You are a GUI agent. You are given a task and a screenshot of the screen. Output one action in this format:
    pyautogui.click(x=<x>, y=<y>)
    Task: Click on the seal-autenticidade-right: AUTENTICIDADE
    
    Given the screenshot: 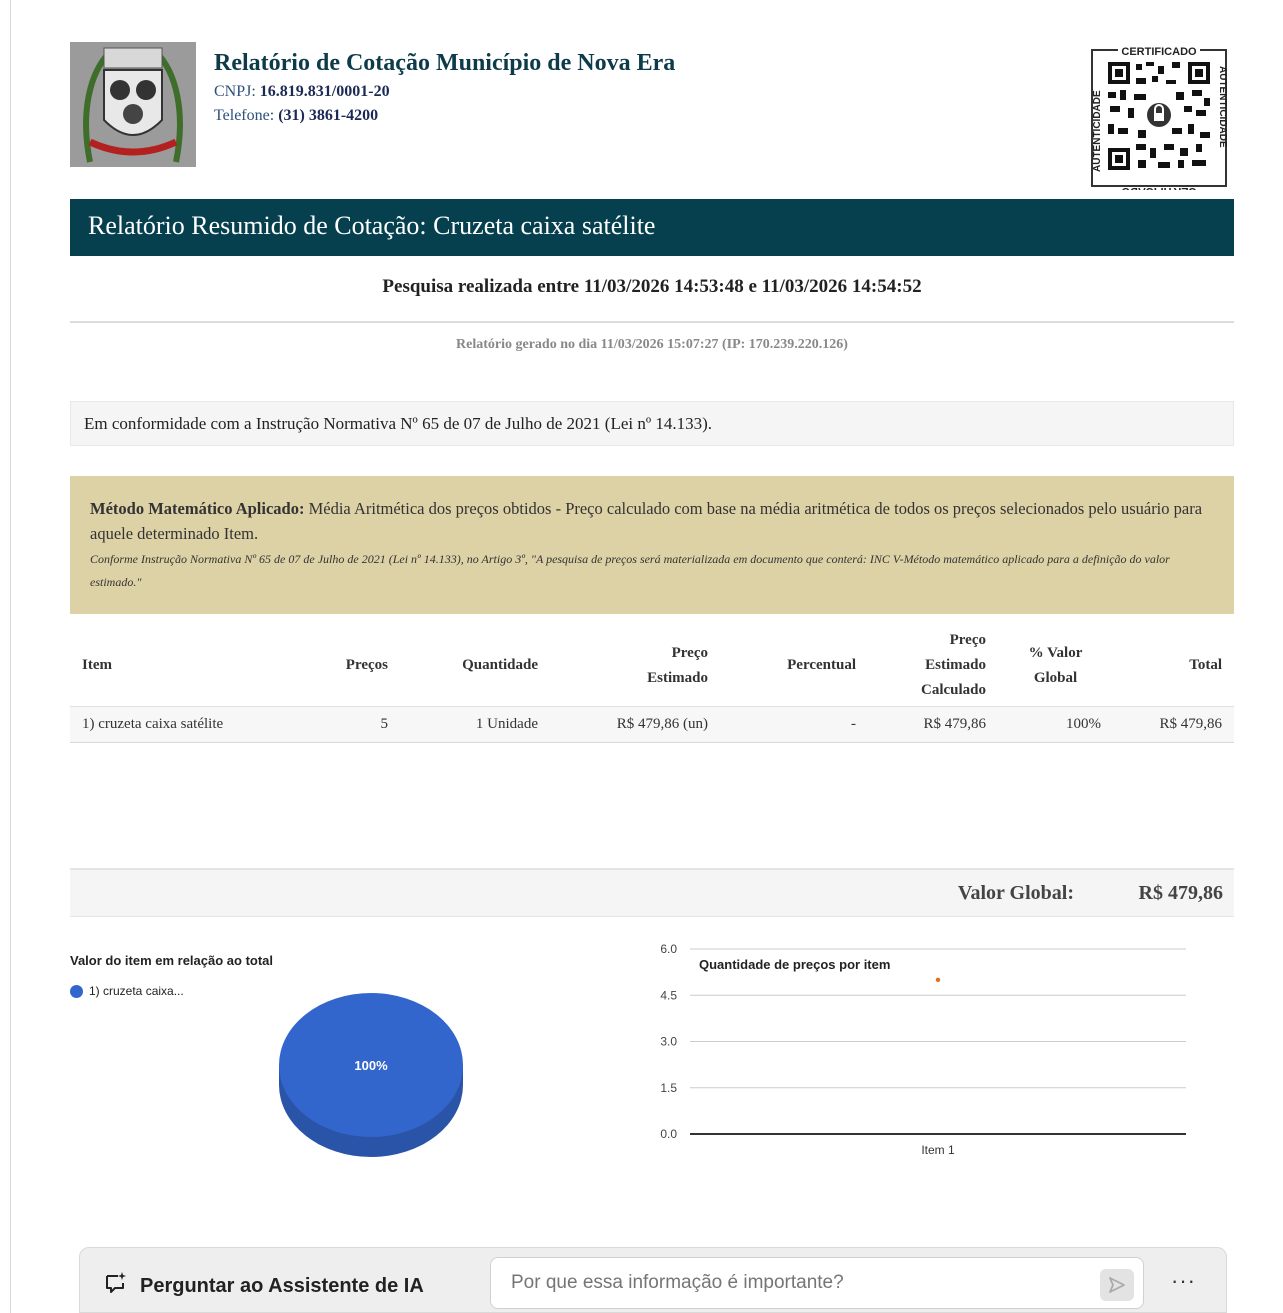 What is the action you would take?
    pyautogui.click(x=1222, y=107)
    